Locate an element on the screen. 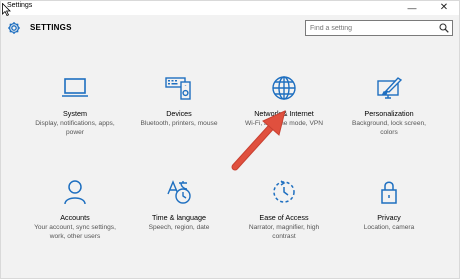 This screenshot has width=460, height=279. title-bar: Settings — ✕ is located at coordinates (230, 8).